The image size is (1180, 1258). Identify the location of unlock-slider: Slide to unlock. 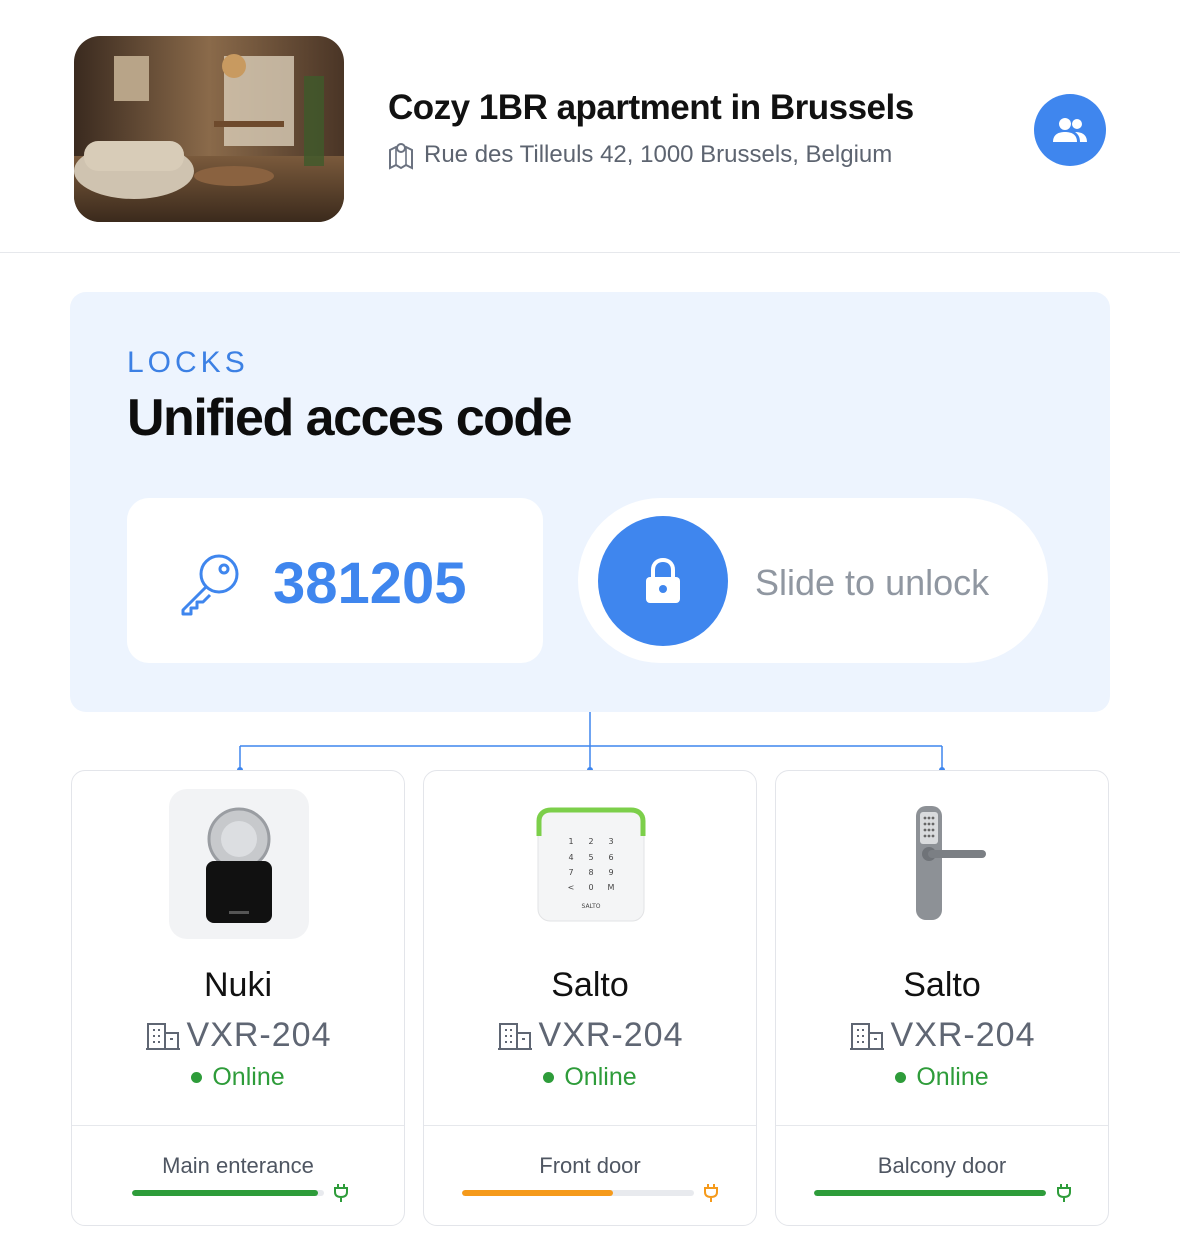
(813, 580).